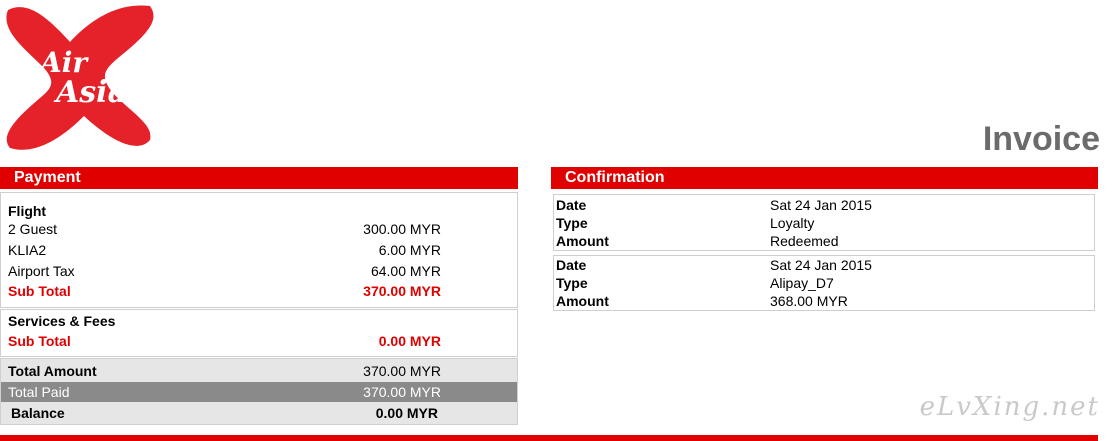  Describe the element at coordinates (402, 291) in the screenshot. I see `flight-subtotal-amount: 370.00 MYR` at that location.